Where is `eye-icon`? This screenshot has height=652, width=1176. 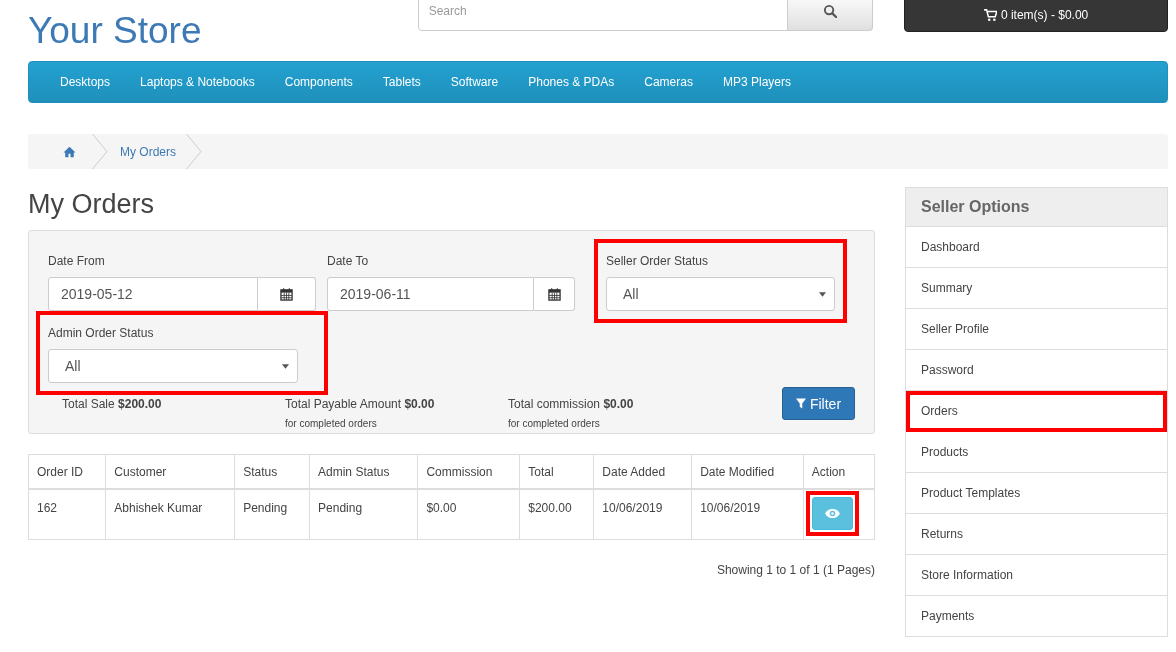
eye-icon is located at coordinates (832, 513).